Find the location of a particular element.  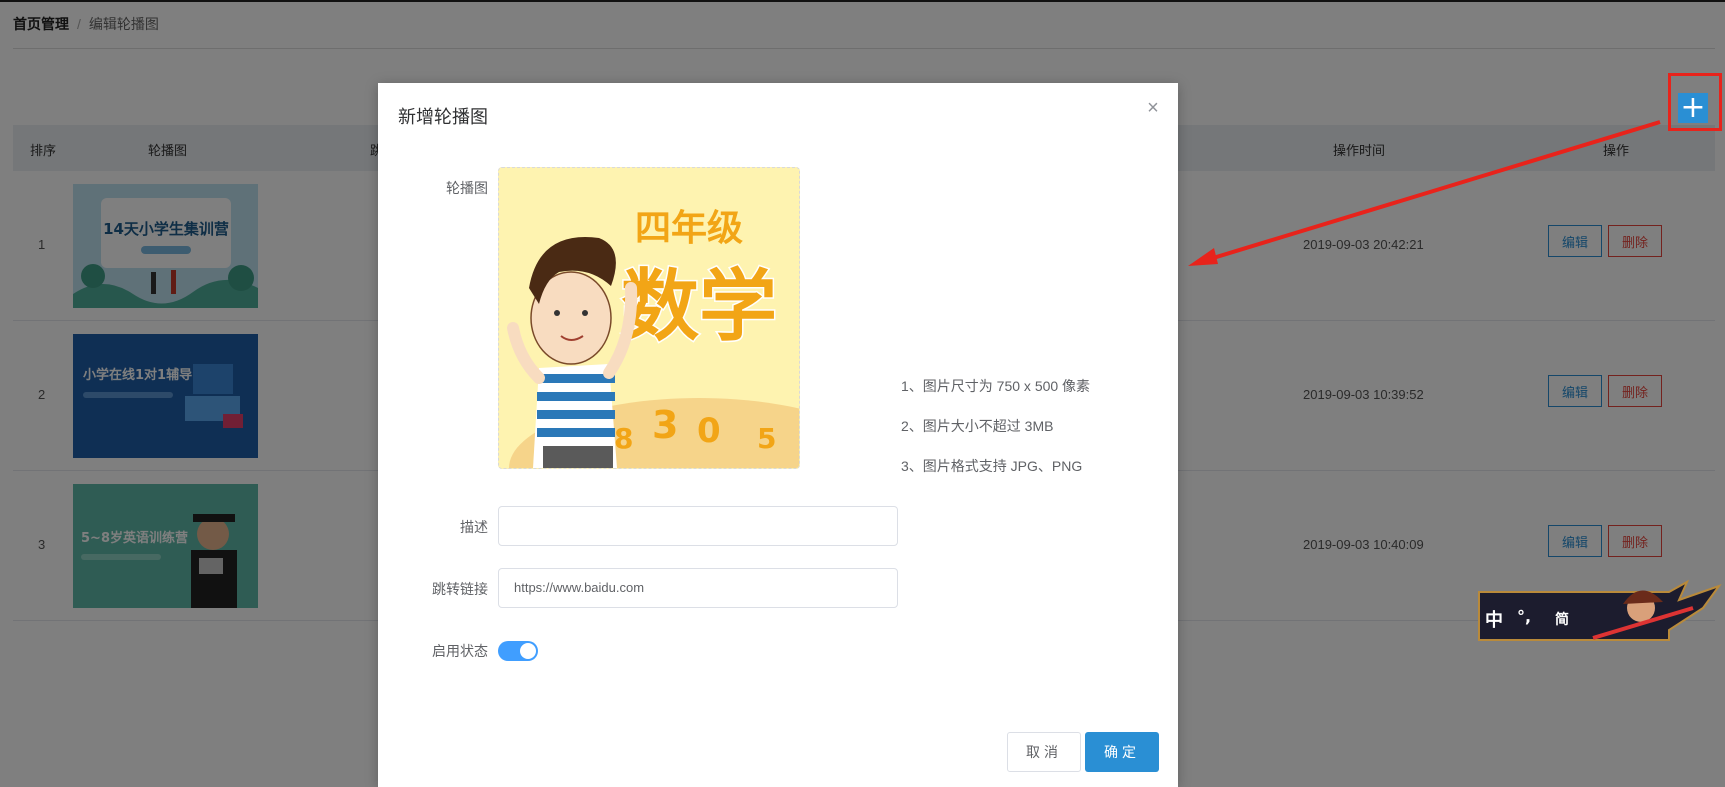

confirm-button: 确定 is located at coordinates (1122, 752).